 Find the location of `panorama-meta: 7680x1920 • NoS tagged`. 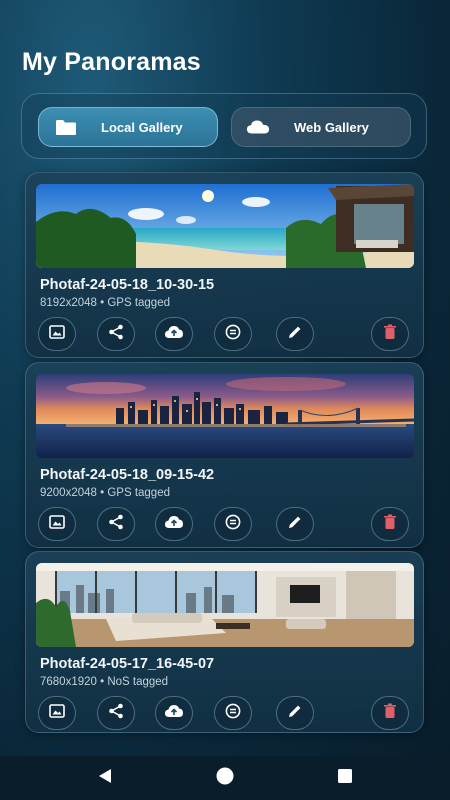

panorama-meta: 7680x1920 • NoS tagged is located at coordinates (104, 682).